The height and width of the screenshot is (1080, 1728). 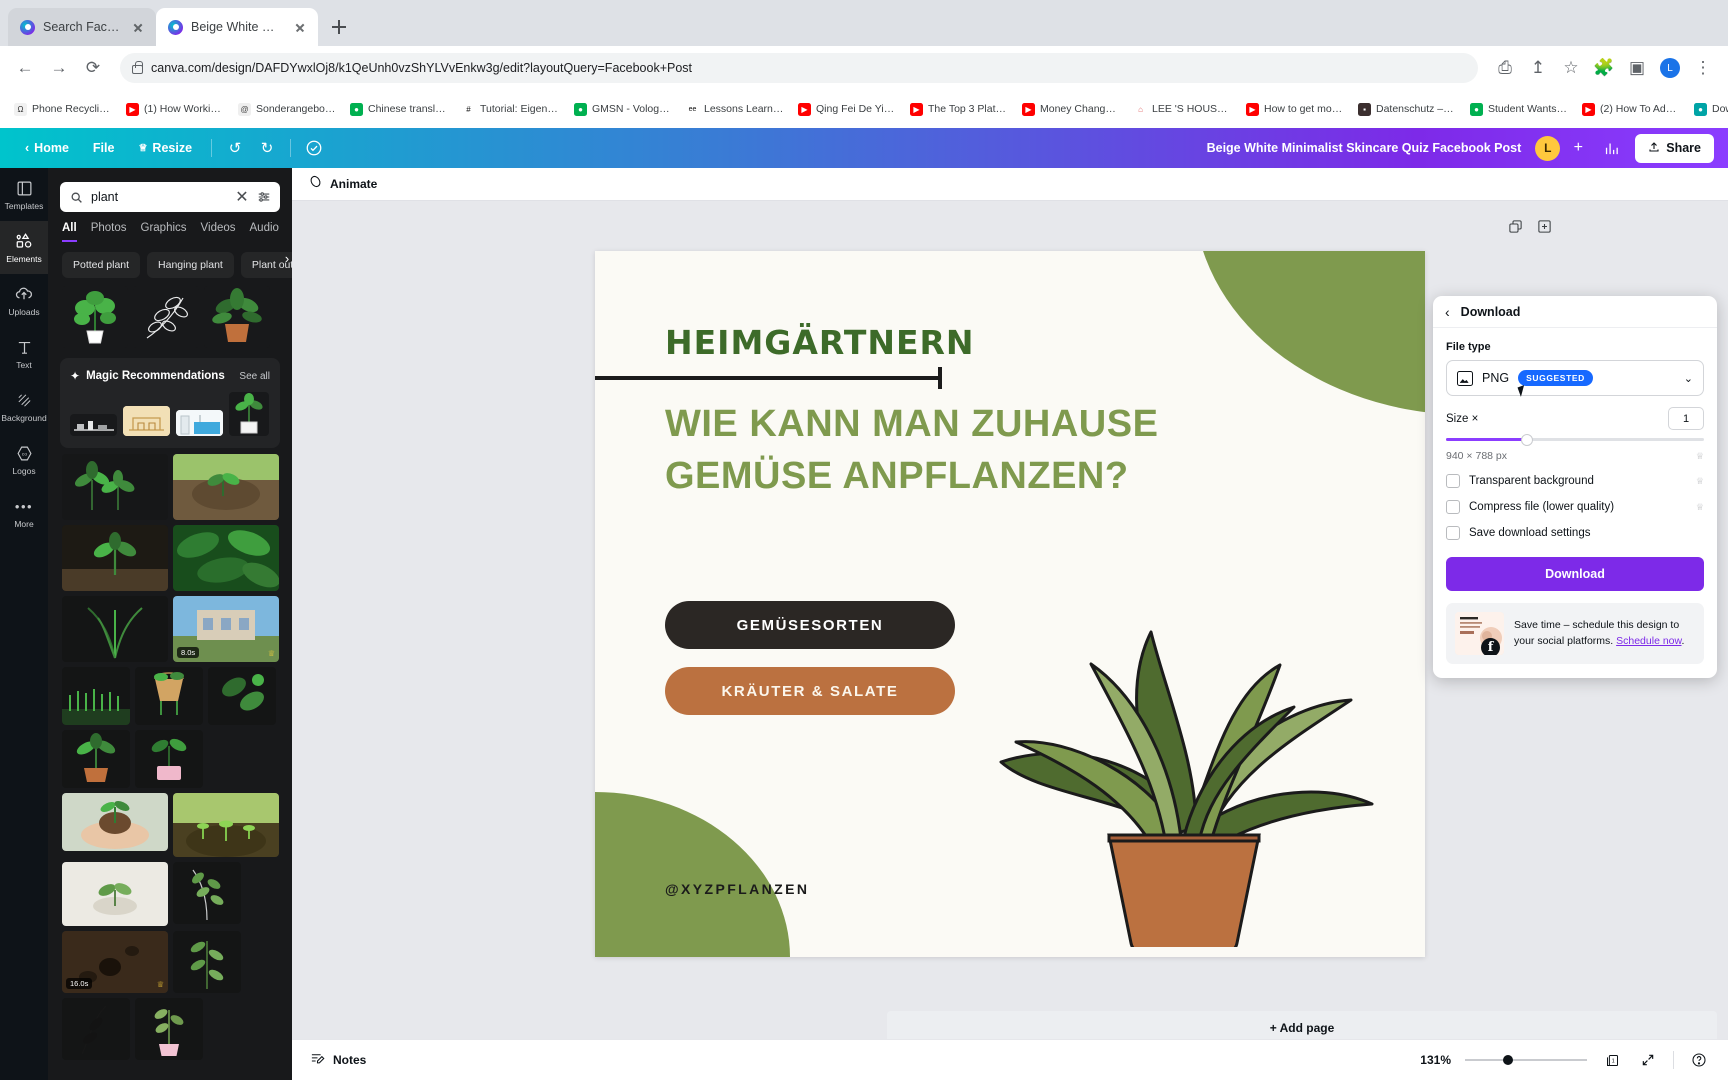 What do you see at coordinates (1575, 378) in the screenshot?
I see `file-type-select: PNG SUGGESTED ⌄` at bounding box center [1575, 378].